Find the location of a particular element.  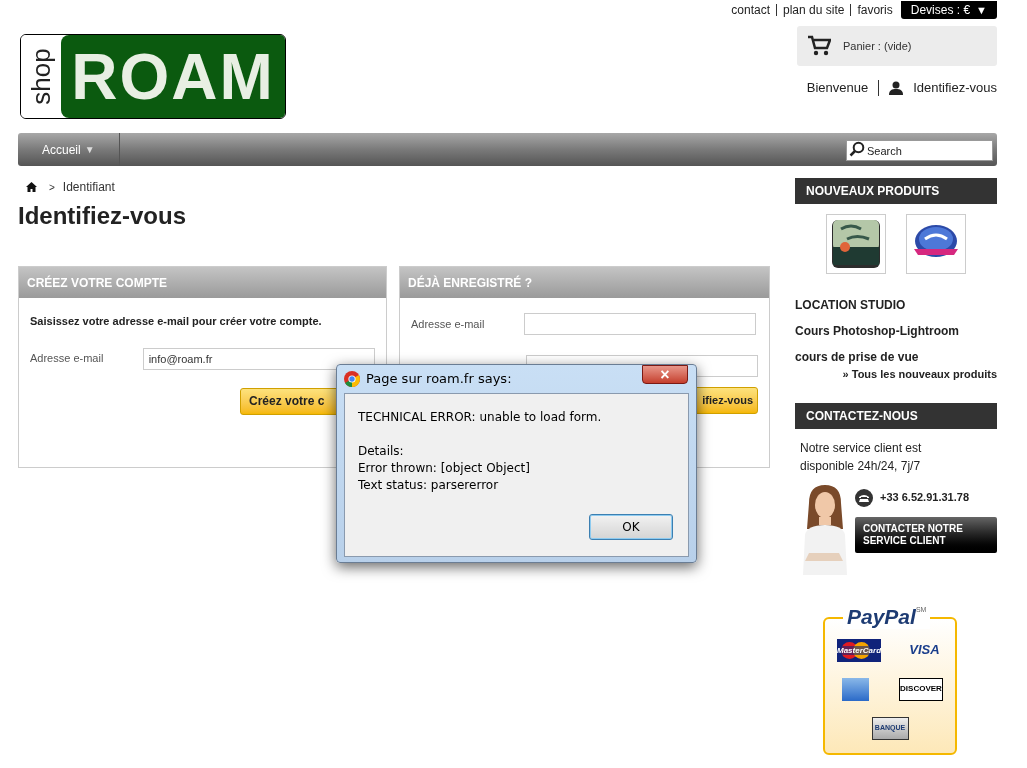

panel-header: CRÉEZ VOTRE COMPTE is located at coordinates (202, 282).